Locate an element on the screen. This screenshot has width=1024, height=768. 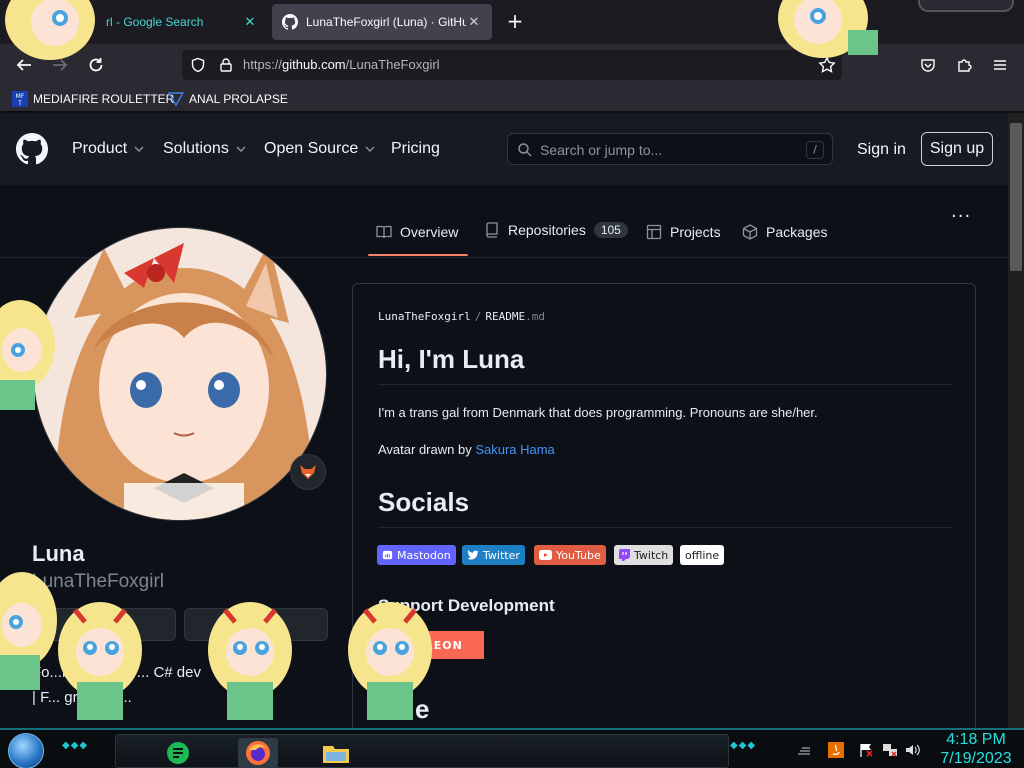
status-emoji is located at coordinates (308, 472).